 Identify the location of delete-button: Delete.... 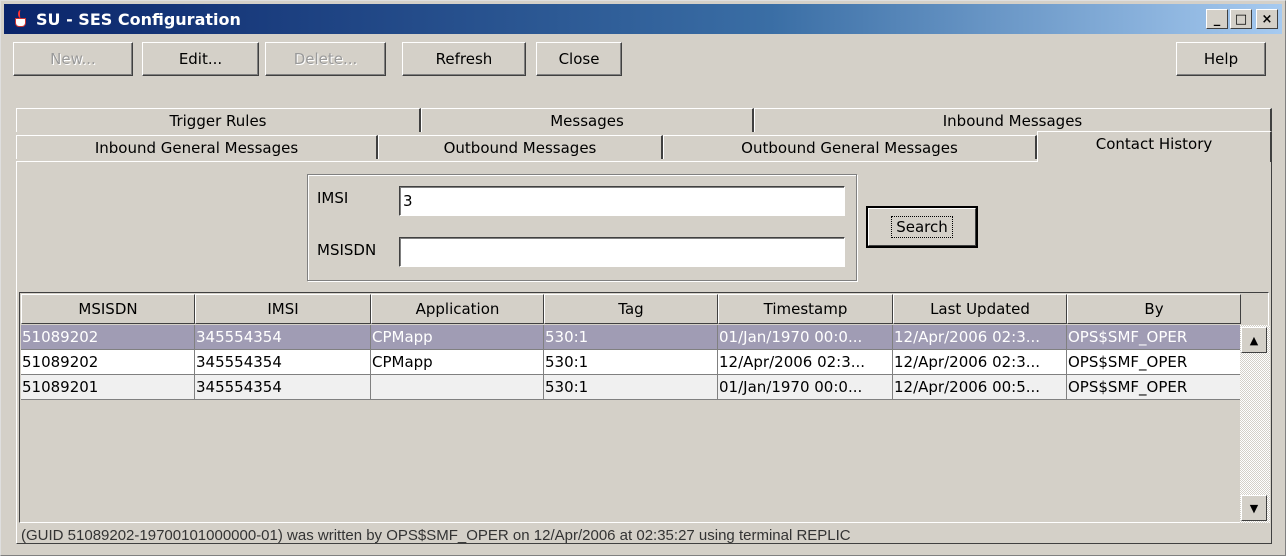
(325, 59).